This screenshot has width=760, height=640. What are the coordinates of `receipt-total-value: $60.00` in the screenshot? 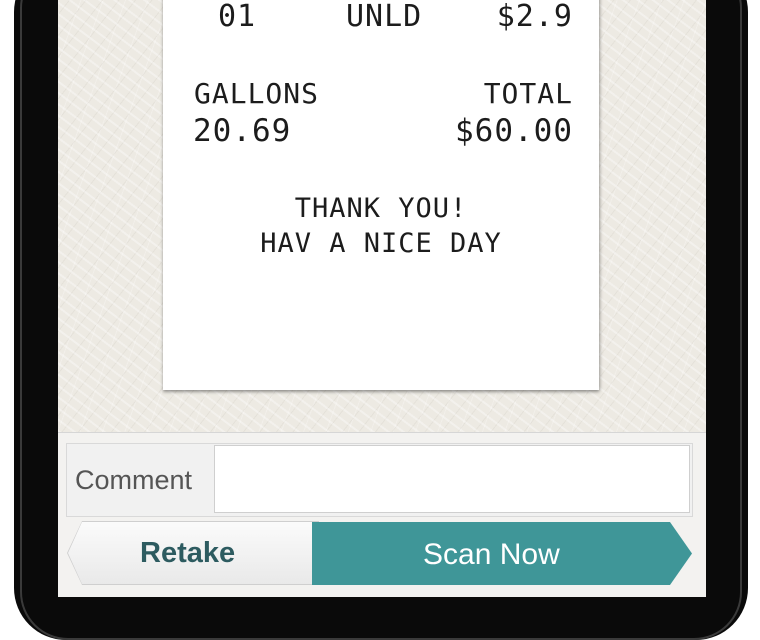 It's located at (514, 131).